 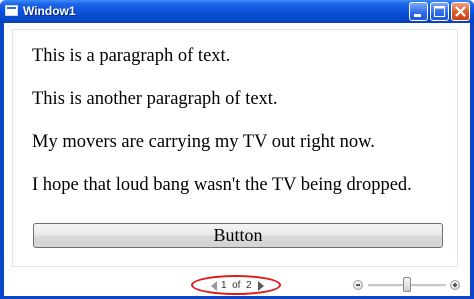 What do you see at coordinates (261, 286) in the screenshot?
I see `next-page-icon` at bounding box center [261, 286].